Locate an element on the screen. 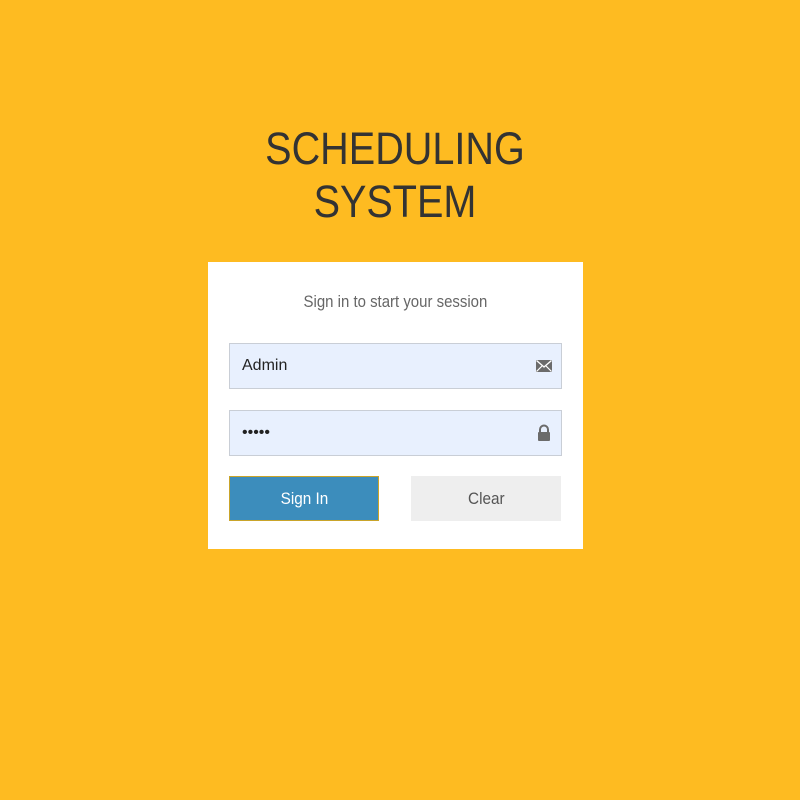 The image size is (800, 800). lock-icon is located at coordinates (544, 433).